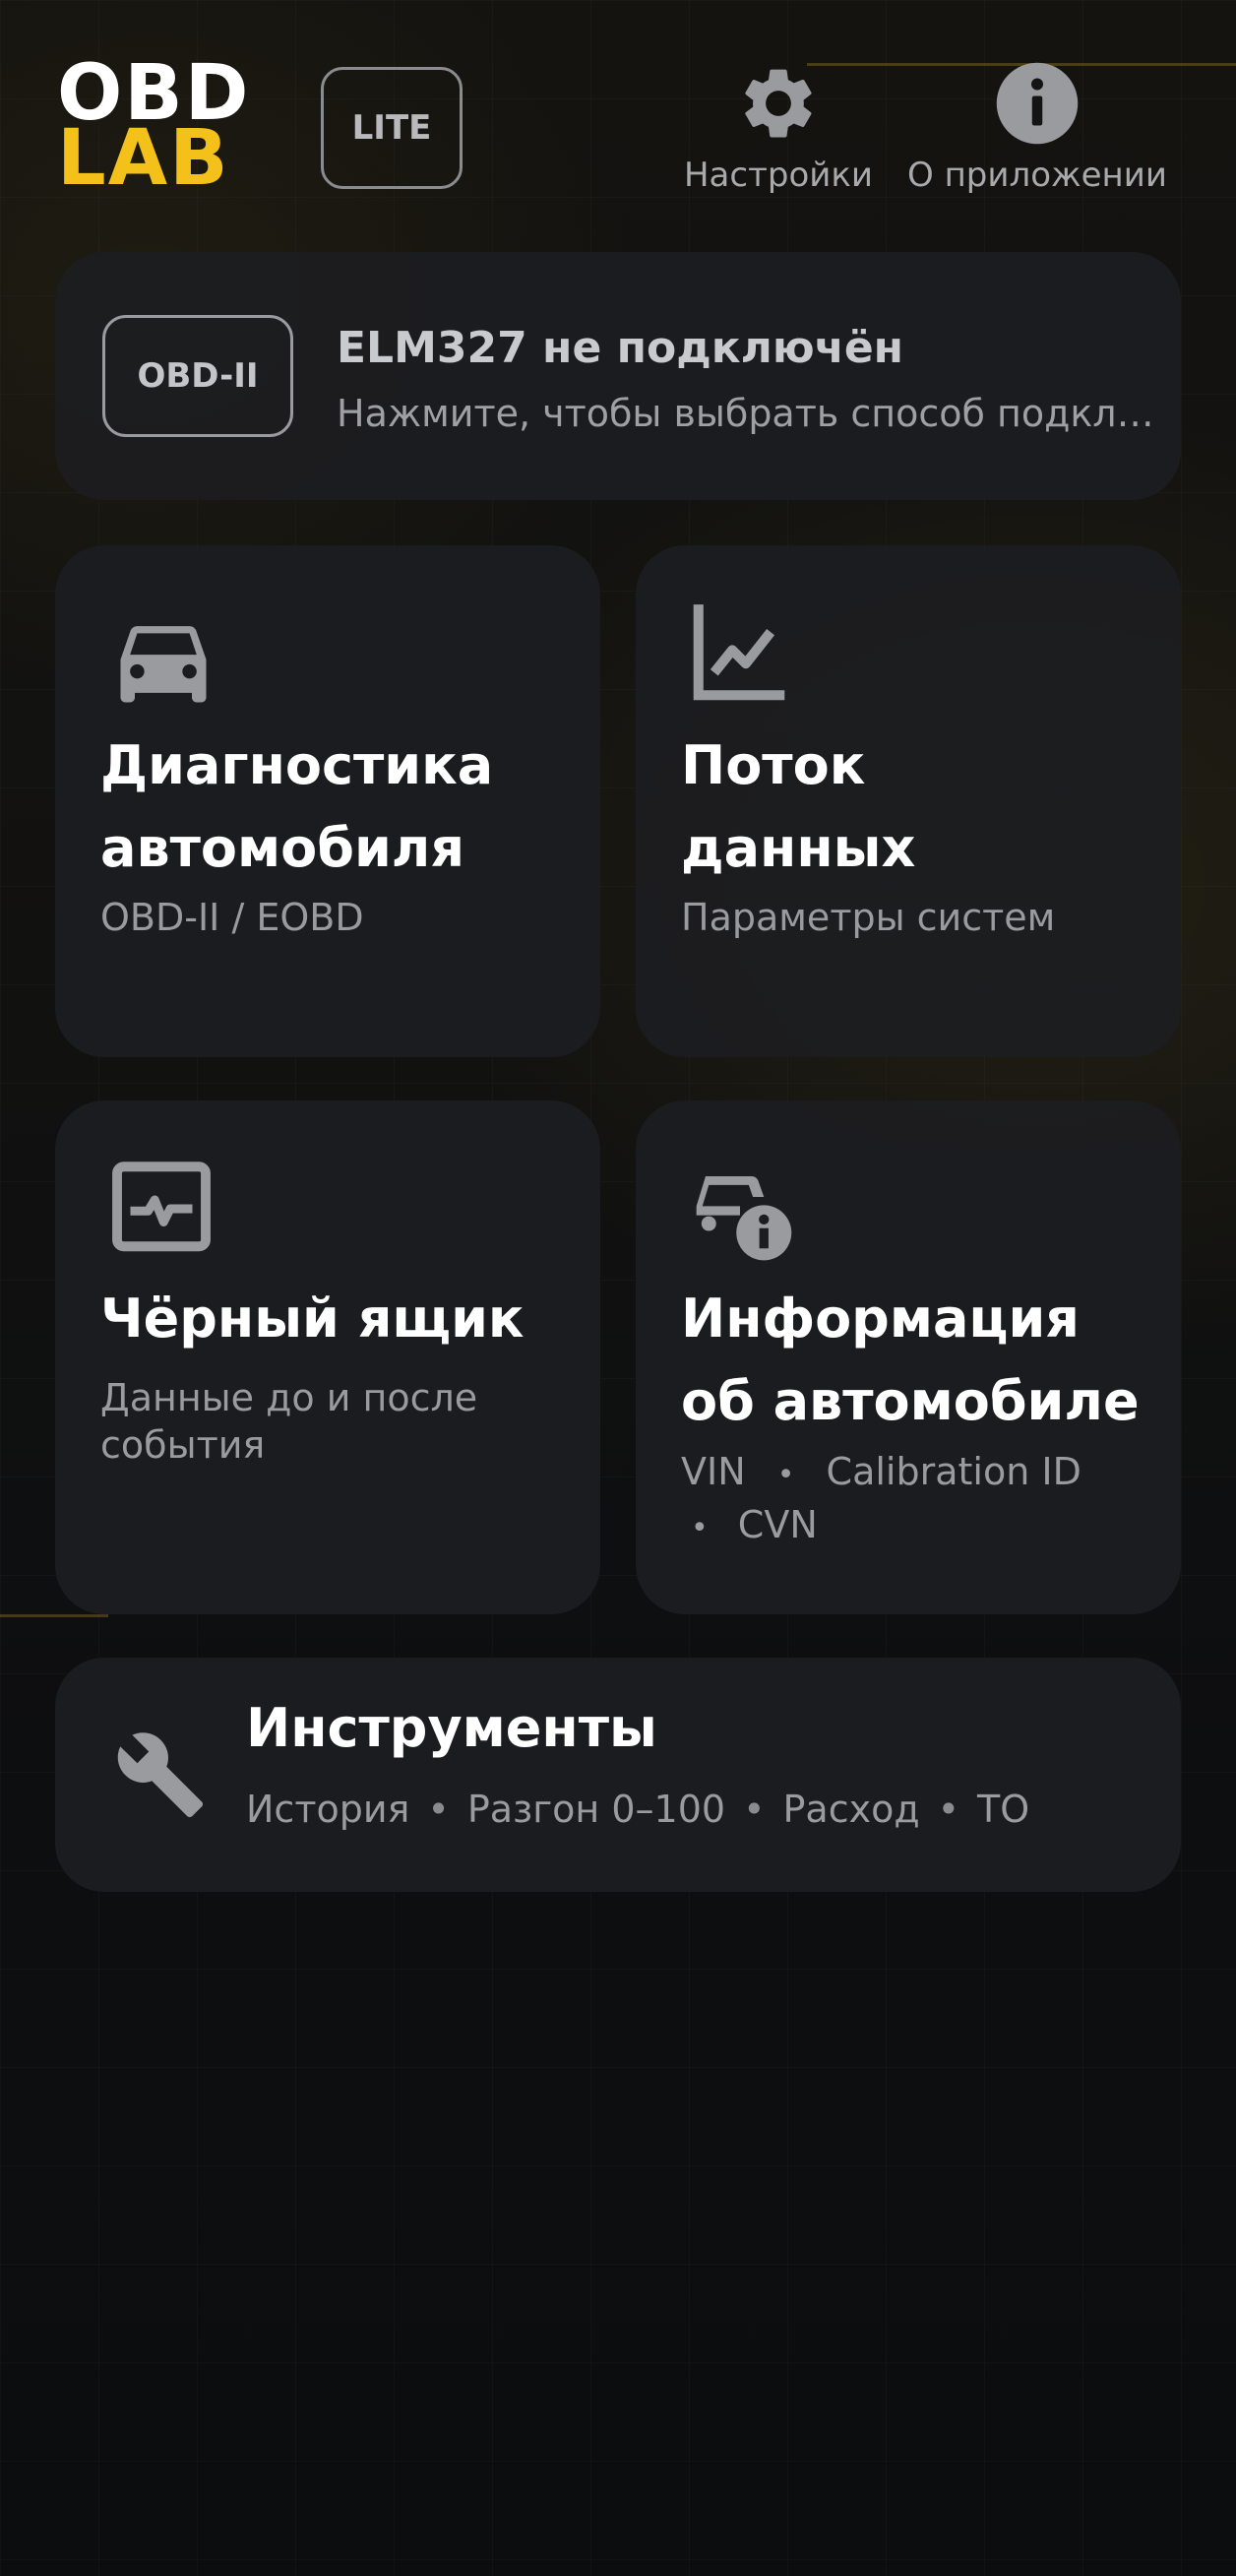  What do you see at coordinates (927, 807) in the screenshot?
I see `tile-title: Поток данных` at bounding box center [927, 807].